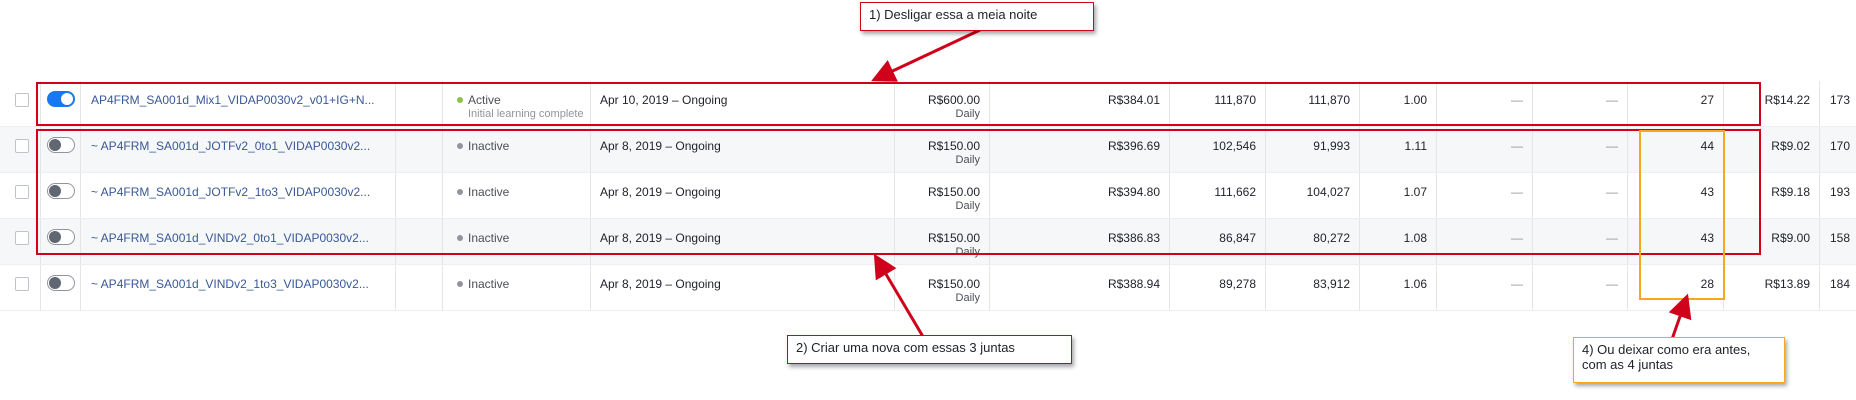  Describe the element at coordinates (1682, 215) in the screenshot. I see `highlight-box-cost-column` at that location.